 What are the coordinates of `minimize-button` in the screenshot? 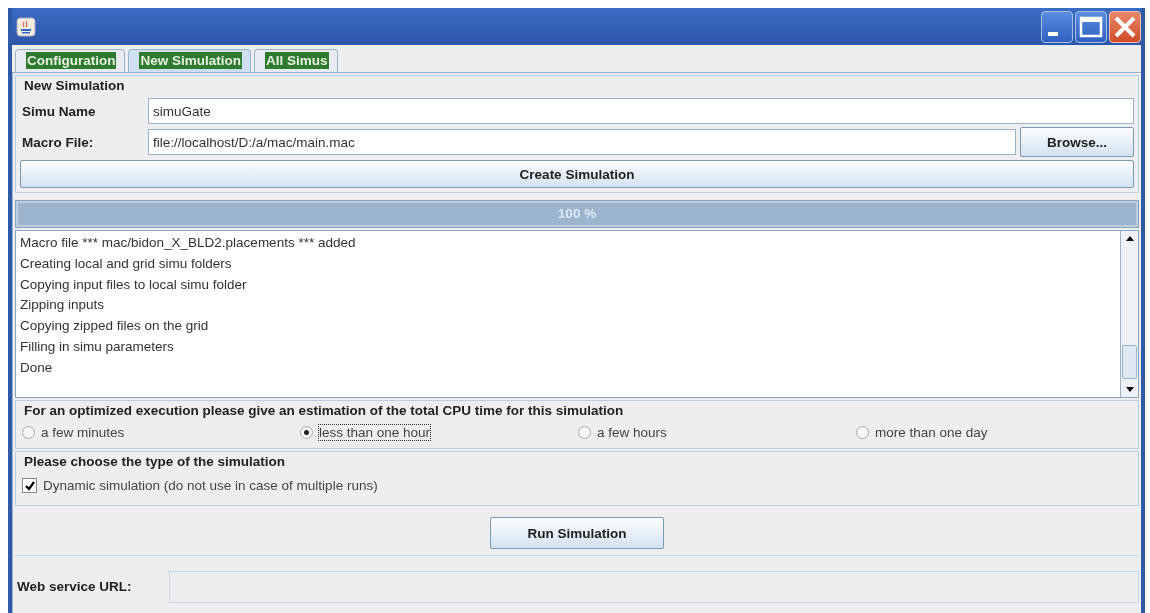 It's located at (1057, 26).